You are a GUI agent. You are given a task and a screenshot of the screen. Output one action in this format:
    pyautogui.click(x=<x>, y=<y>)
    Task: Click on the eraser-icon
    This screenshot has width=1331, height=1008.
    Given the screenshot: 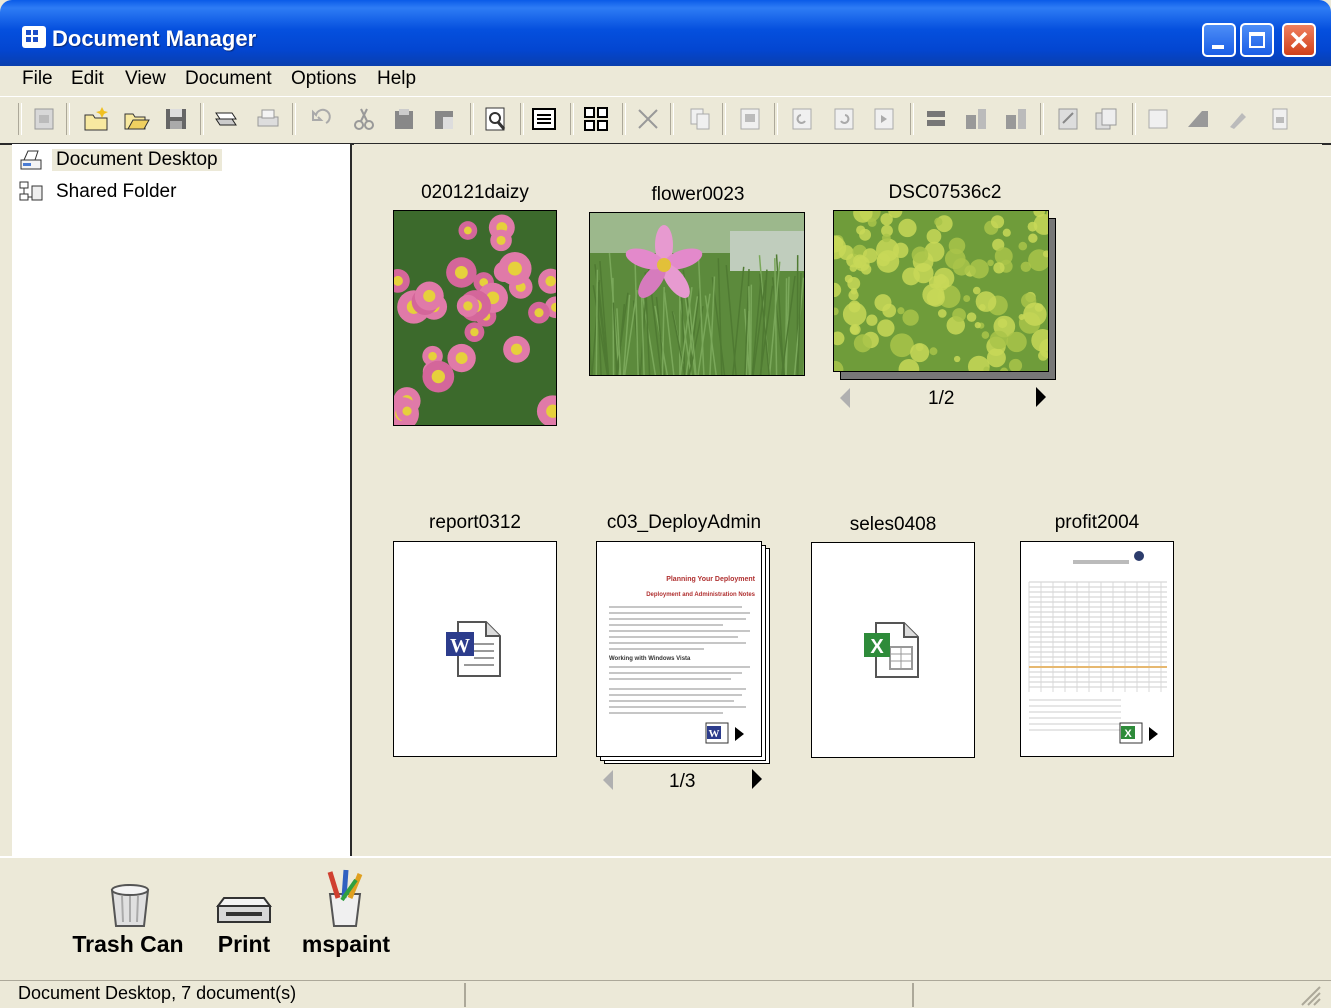 What is the action you would take?
    pyautogui.click(x=1198, y=119)
    